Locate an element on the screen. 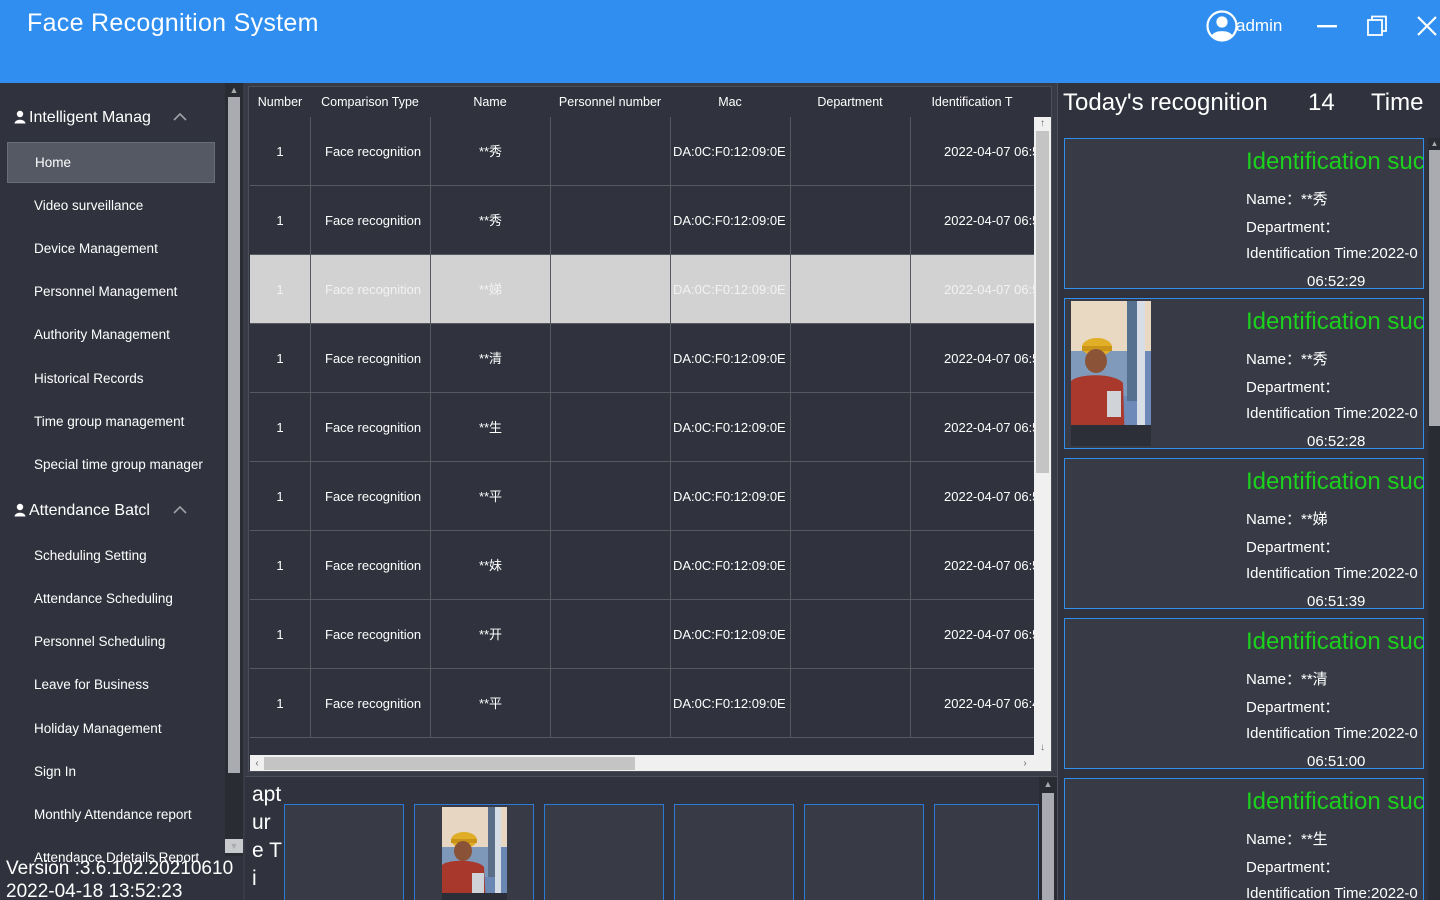  sidebar-item-home: Home is located at coordinates (111, 162).